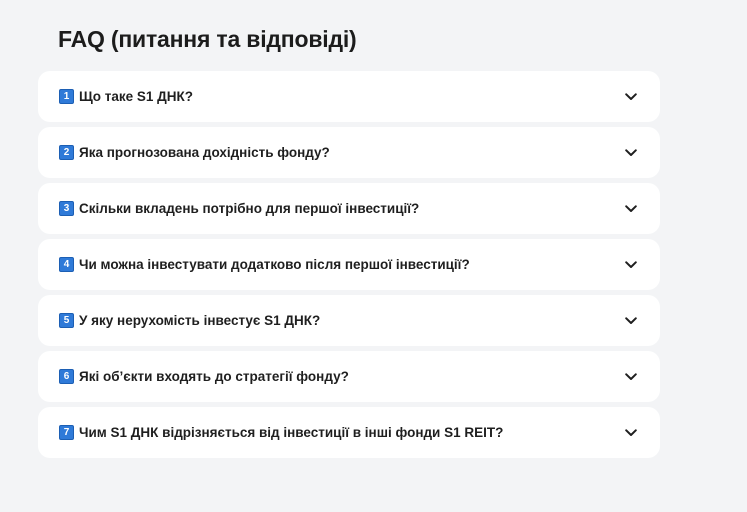 This screenshot has width=747, height=512. What do you see at coordinates (204, 152) in the screenshot?
I see `faq-question: Яка прогнозована дохідність фонду?` at bounding box center [204, 152].